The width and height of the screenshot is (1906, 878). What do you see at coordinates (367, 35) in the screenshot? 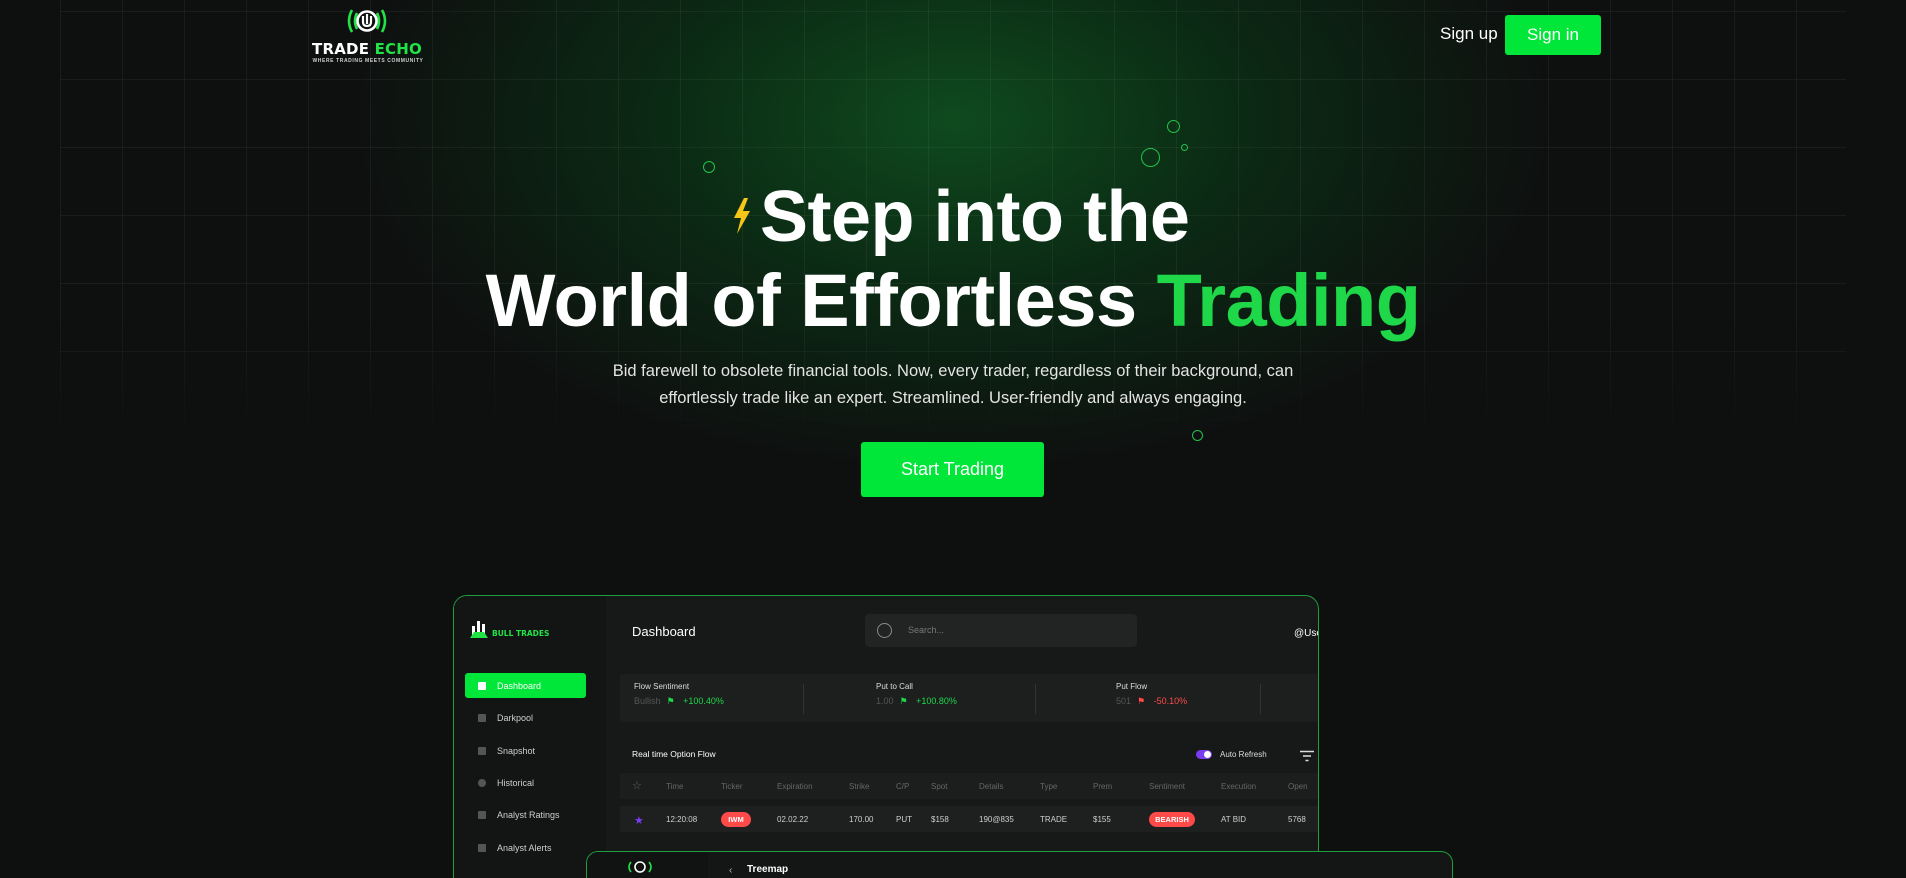
I see `trade-echo-logo: TRADE ECHO WHERE TRADING MEETS COMMUNITY` at bounding box center [367, 35].